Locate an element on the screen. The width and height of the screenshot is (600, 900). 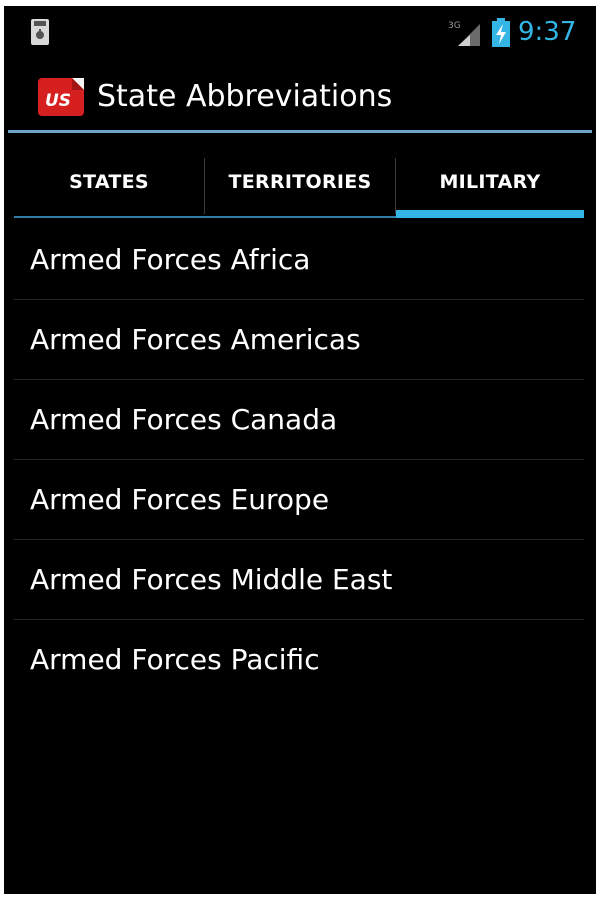
list-item-label: Armed Forces Europe is located at coordinates (180, 499).